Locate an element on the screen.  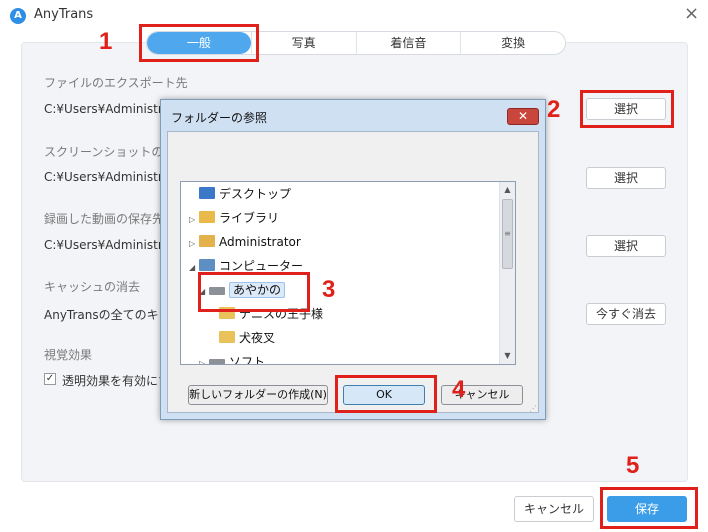
export-section-label: ファイルのエクスポート先 is located at coordinates (116, 83).